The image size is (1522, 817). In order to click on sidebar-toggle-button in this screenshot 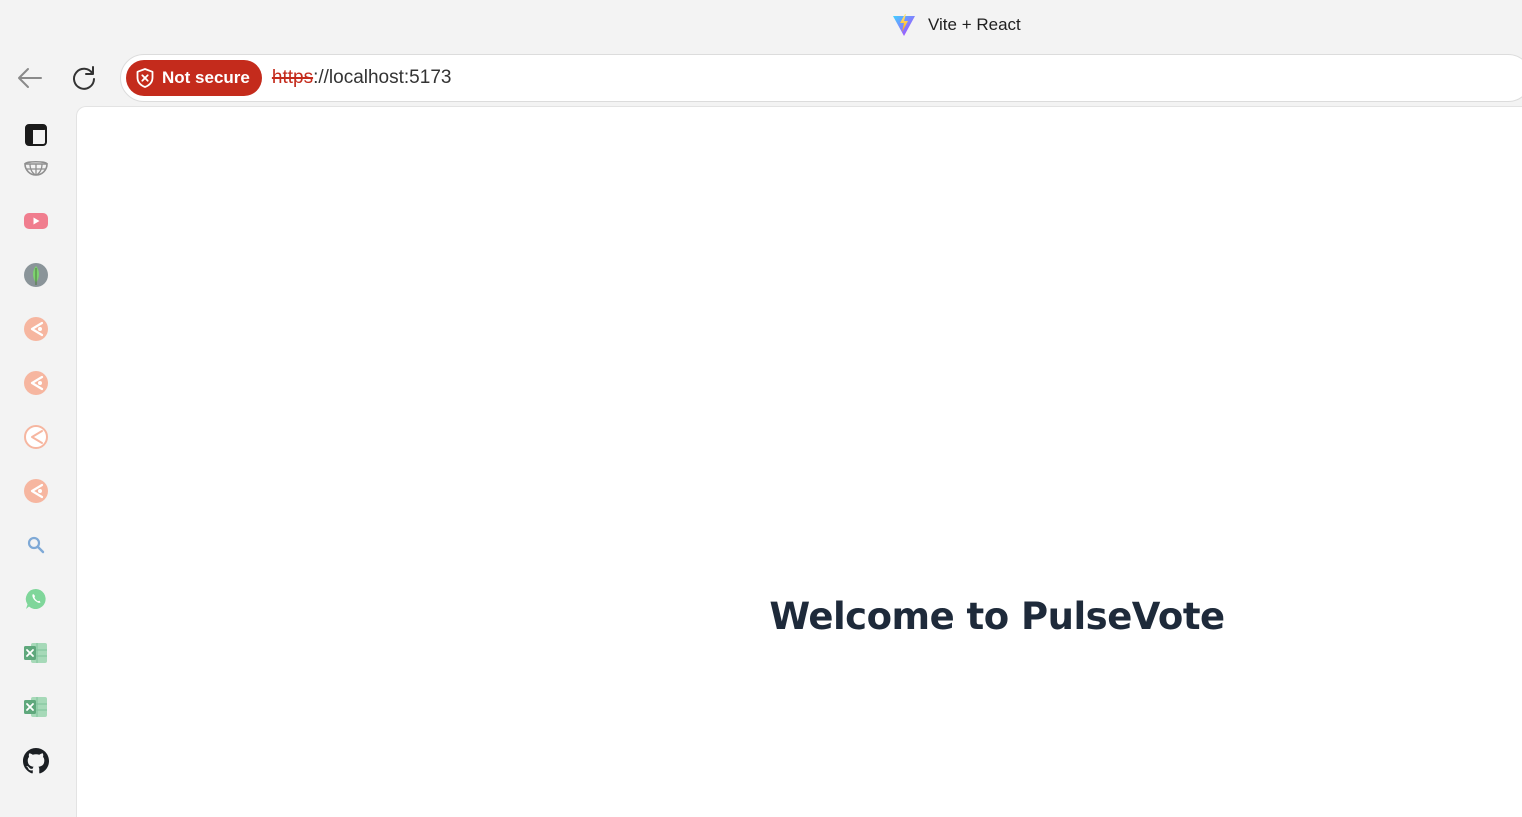, I will do `click(36, 135)`.